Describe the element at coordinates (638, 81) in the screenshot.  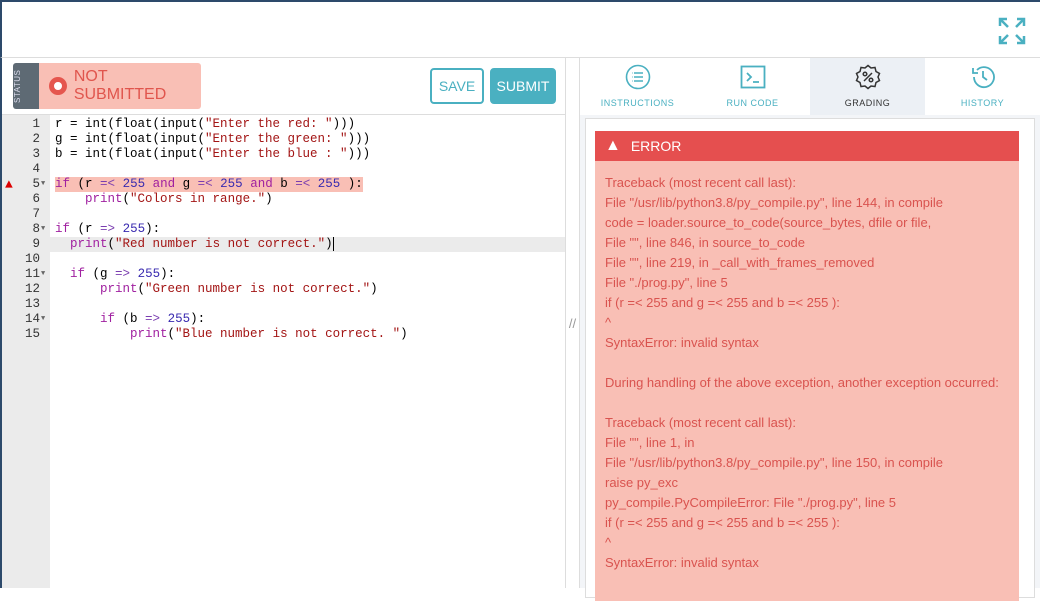
I see `list-icon` at that location.